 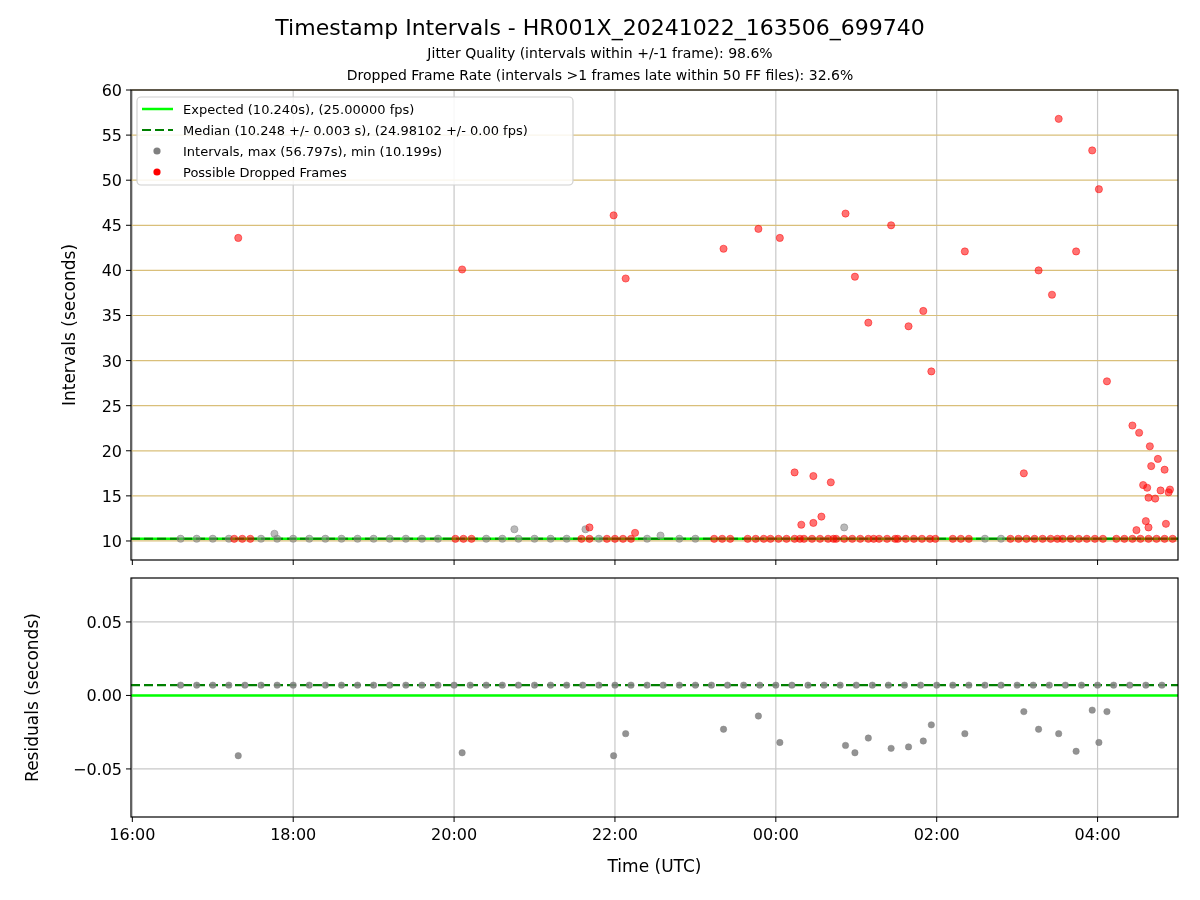 I want to click on x-tick-label: 18:00, so click(x=293, y=834).